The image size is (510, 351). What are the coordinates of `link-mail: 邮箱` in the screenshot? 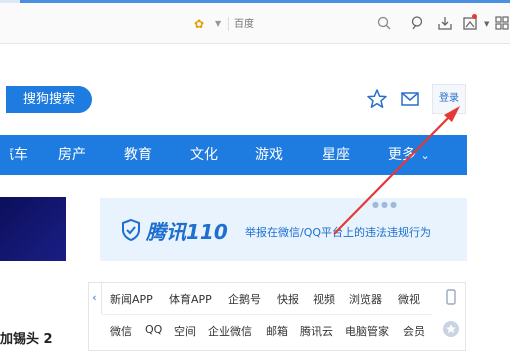 It's located at (277, 331).